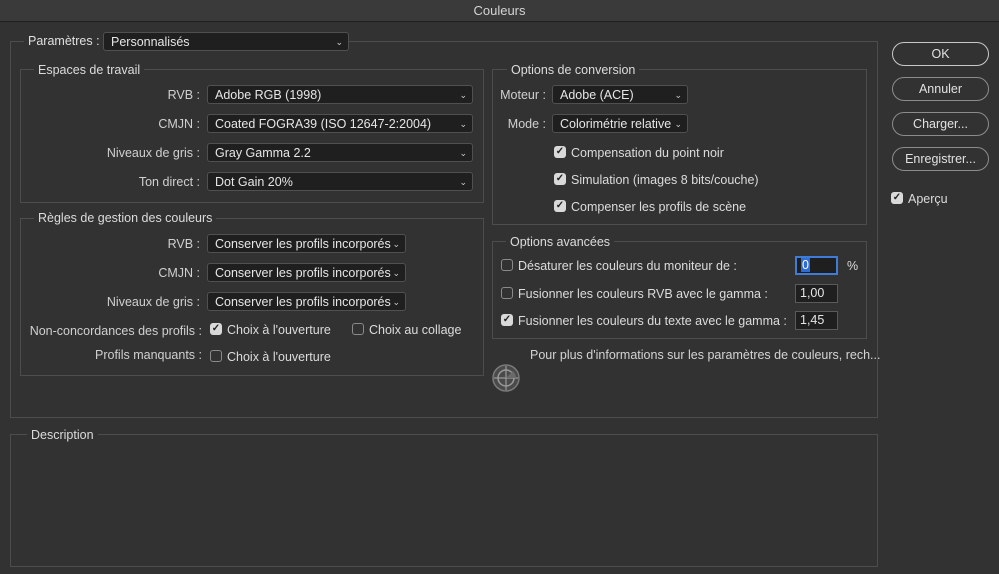 The image size is (999, 574). I want to click on rvb-working-space-value: Adobe RGB (1998), so click(268, 95).